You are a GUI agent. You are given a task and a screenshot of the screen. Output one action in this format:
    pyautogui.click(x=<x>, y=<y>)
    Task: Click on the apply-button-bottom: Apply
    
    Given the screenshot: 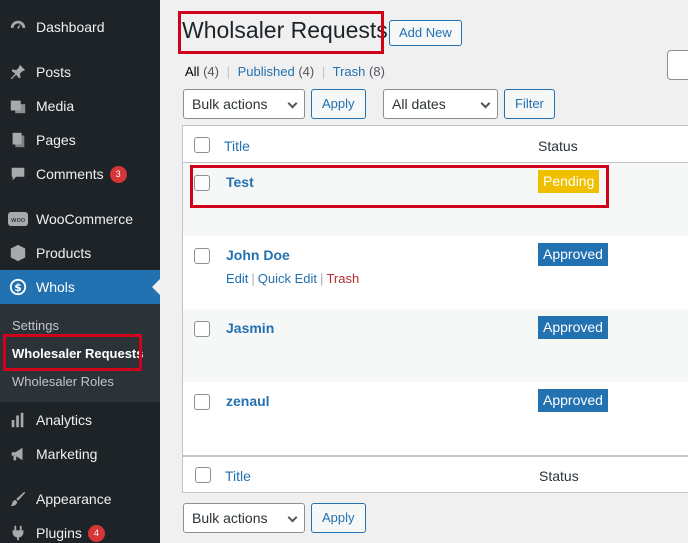 What is the action you would take?
    pyautogui.click(x=338, y=518)
    